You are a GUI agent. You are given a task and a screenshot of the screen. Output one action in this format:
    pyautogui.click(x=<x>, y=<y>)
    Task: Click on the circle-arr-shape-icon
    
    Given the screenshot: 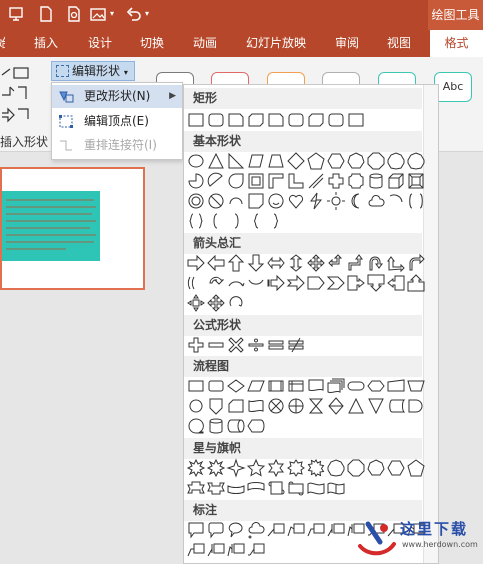 What is the action you would take?
    pyautogui.click(x=236, y=303)
    